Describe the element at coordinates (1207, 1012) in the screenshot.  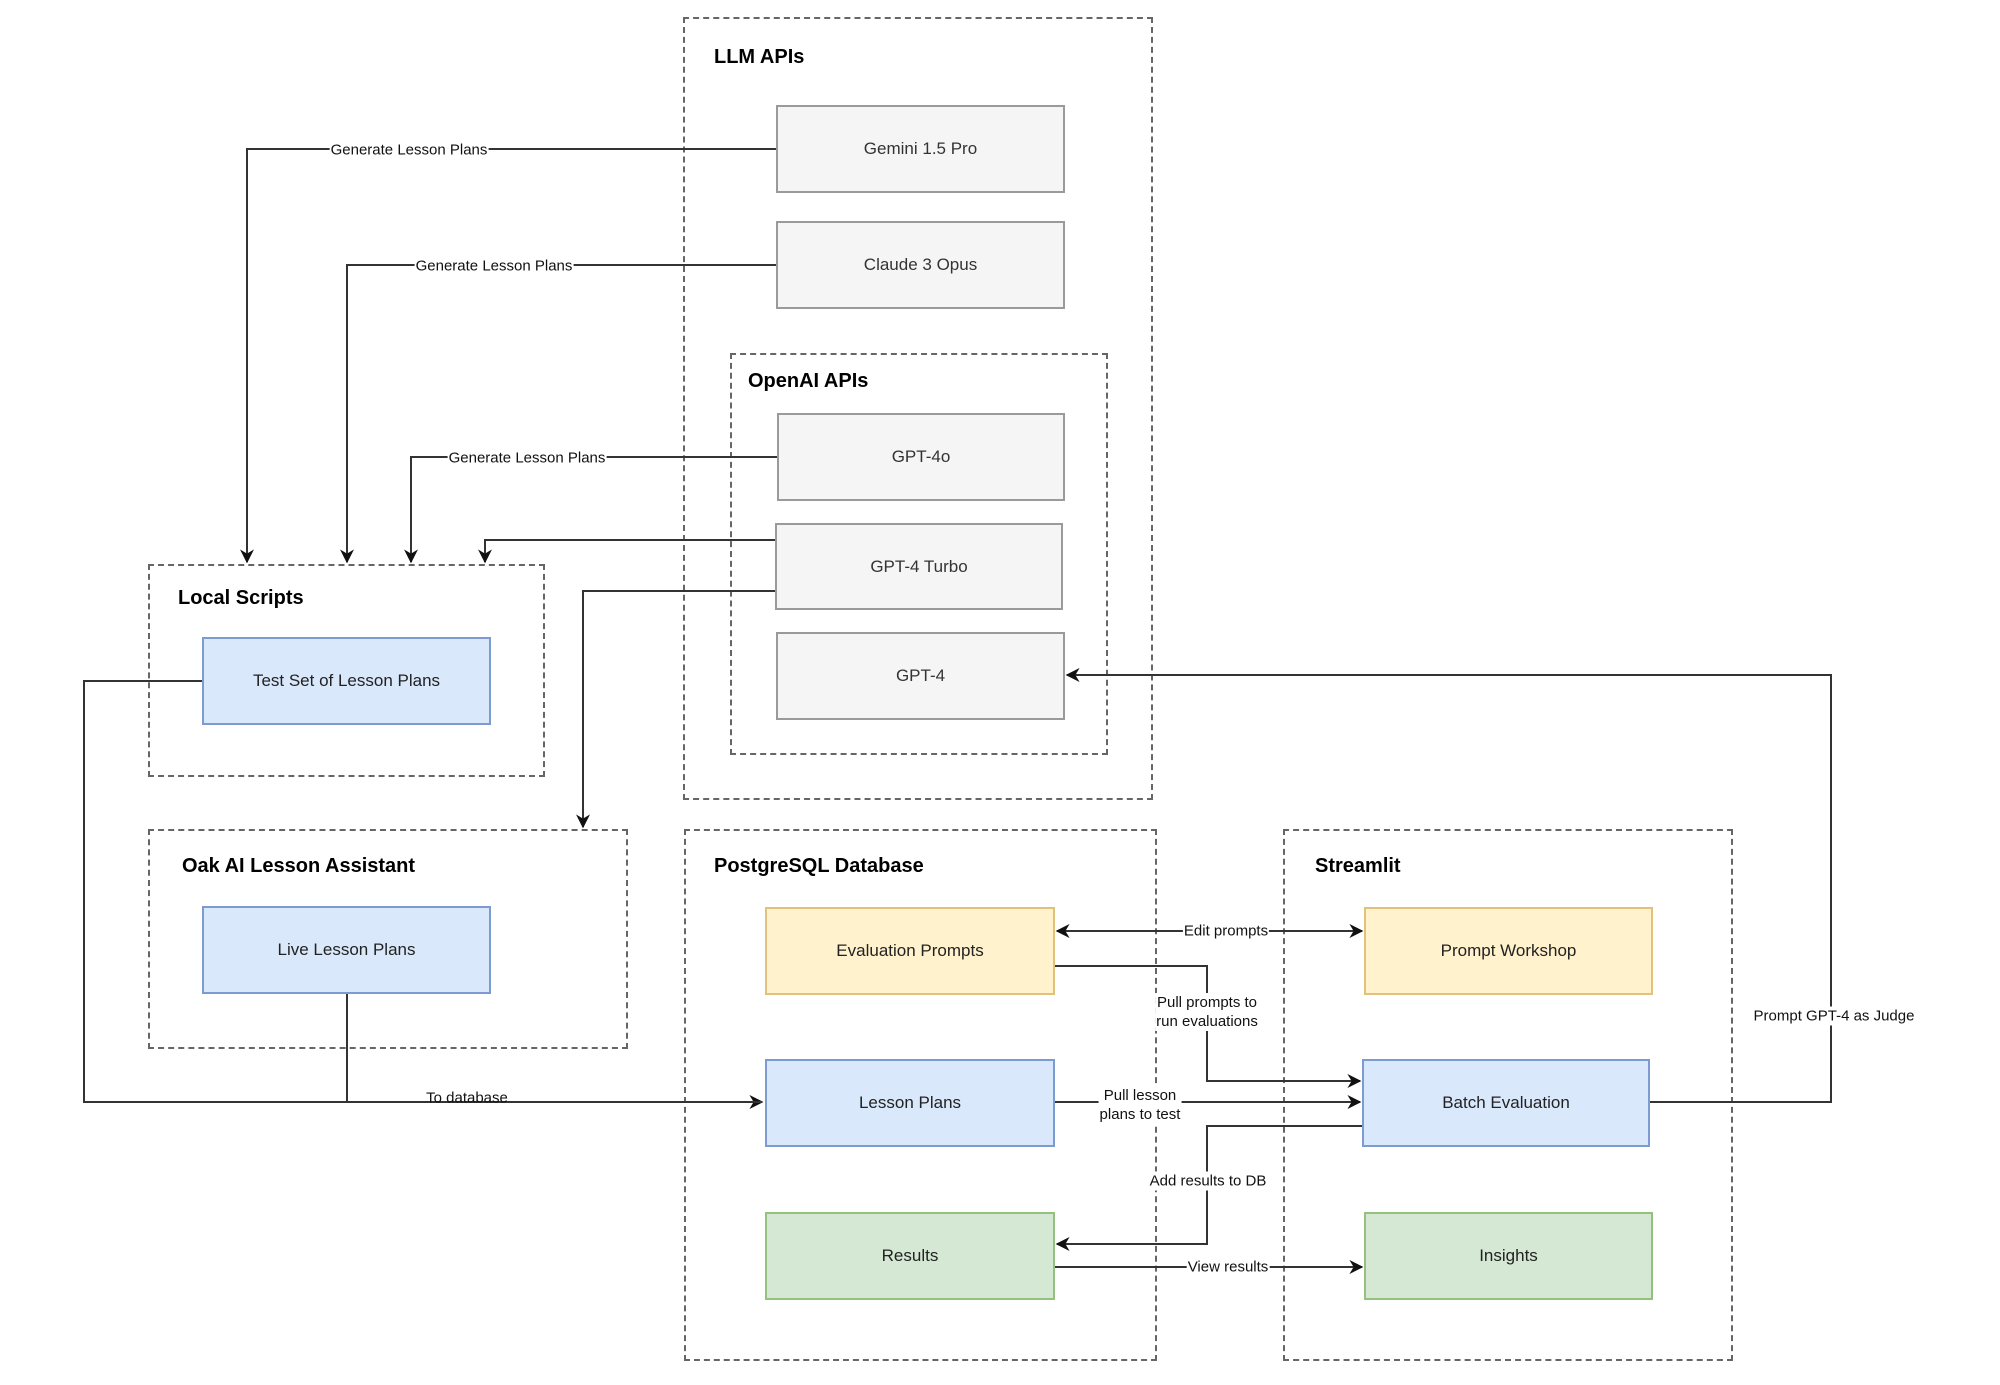
I see `edge-label-pull-prompts: Pull prompts to run evaluations` at that location.